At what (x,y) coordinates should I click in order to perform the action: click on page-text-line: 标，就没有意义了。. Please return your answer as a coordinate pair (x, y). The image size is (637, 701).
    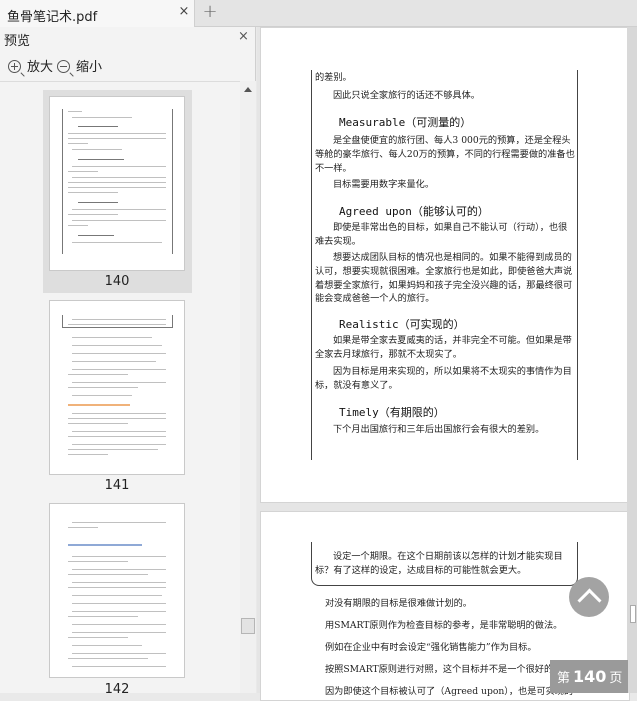
    Looking at the image, I should click on (356, 385).